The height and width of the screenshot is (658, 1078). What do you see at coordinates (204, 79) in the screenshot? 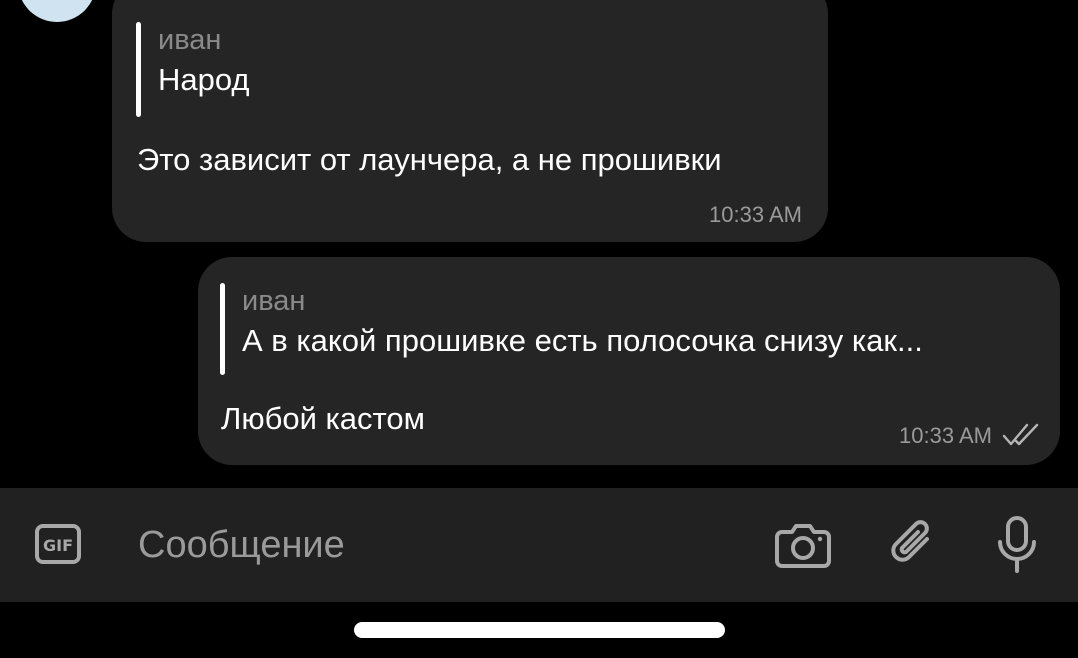
I see `reply-text: Народ` at bounding box center [204, 79].